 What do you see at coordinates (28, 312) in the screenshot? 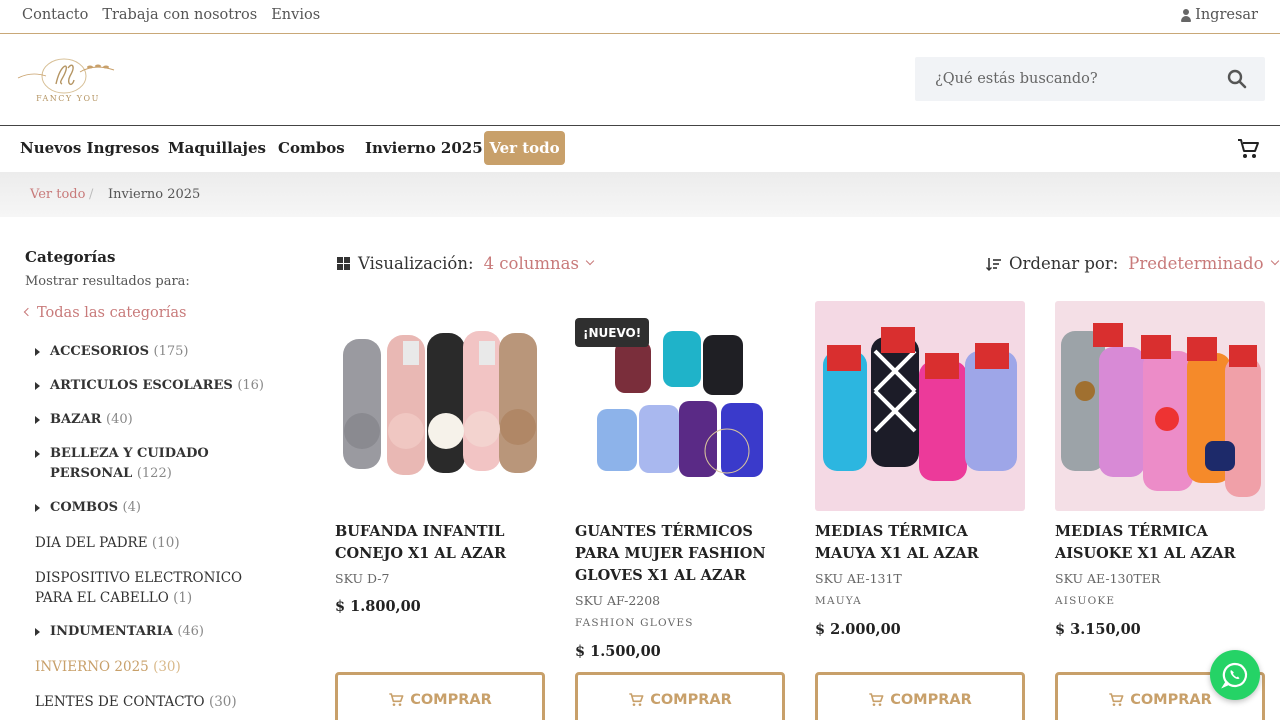
I see `chevron-left-icon` at bounding box center [28, 312].